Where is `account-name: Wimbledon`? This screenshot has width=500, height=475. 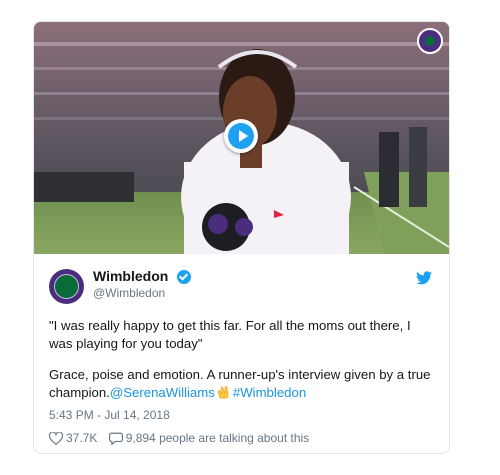 account-name: Wimbledon is located at coordinates (130, 276).